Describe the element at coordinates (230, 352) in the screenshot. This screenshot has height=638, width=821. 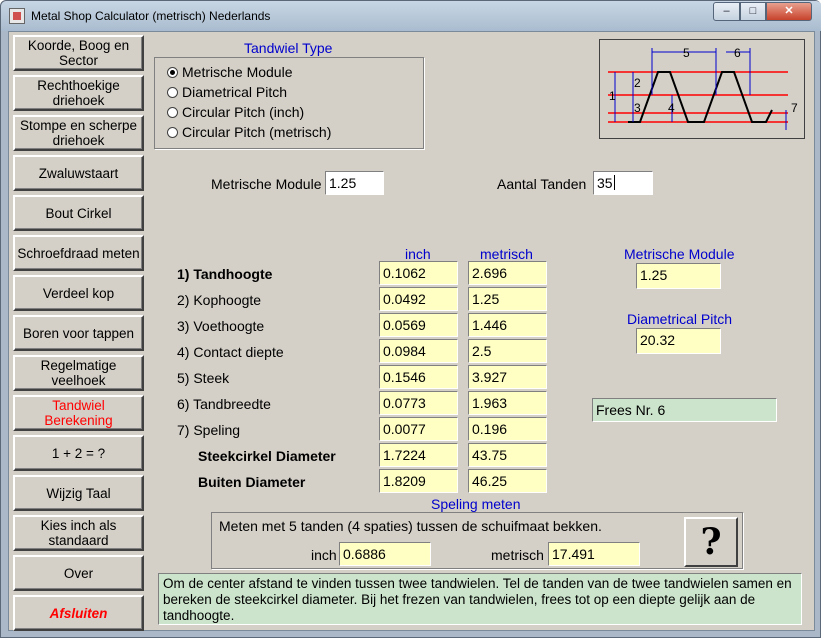
I see `row-label-contact-depth: 4) Contact diepte` at that location.